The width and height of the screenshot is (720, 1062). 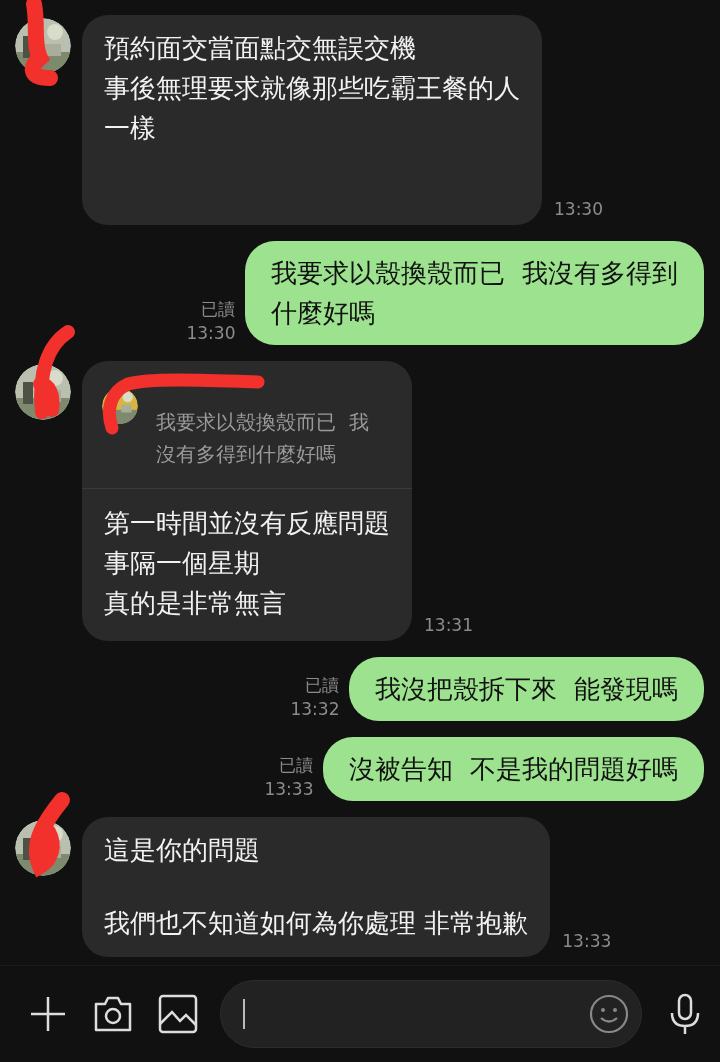 I want to click on quoted-line: 沒有多得到什麼好嗎, so click(x=246, y=454).